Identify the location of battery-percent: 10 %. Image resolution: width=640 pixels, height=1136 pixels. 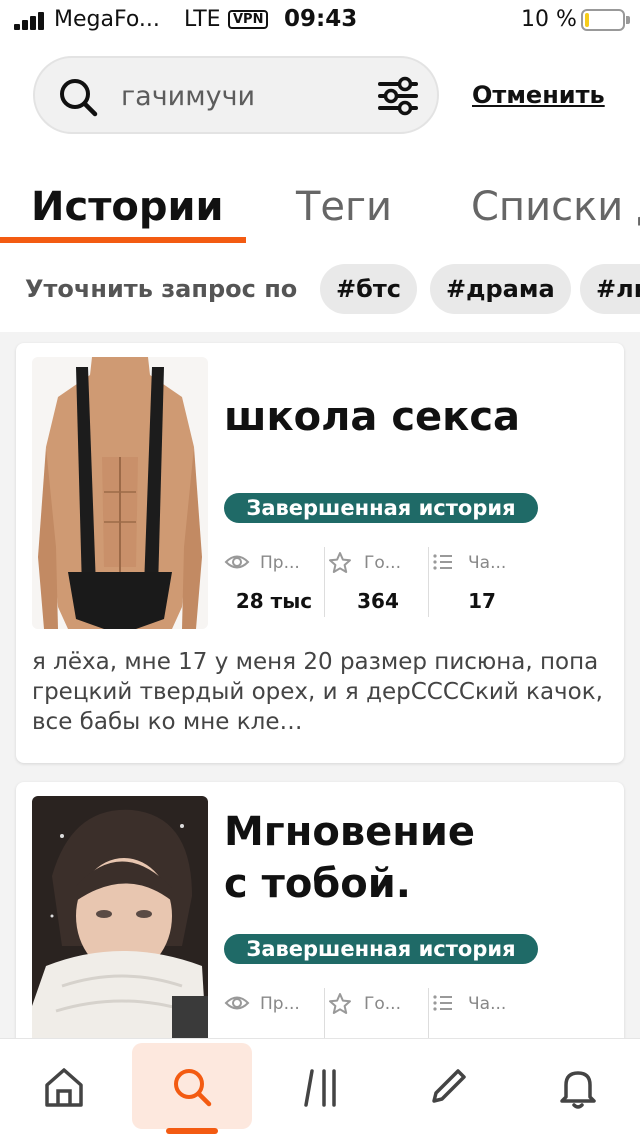
(549, 19).